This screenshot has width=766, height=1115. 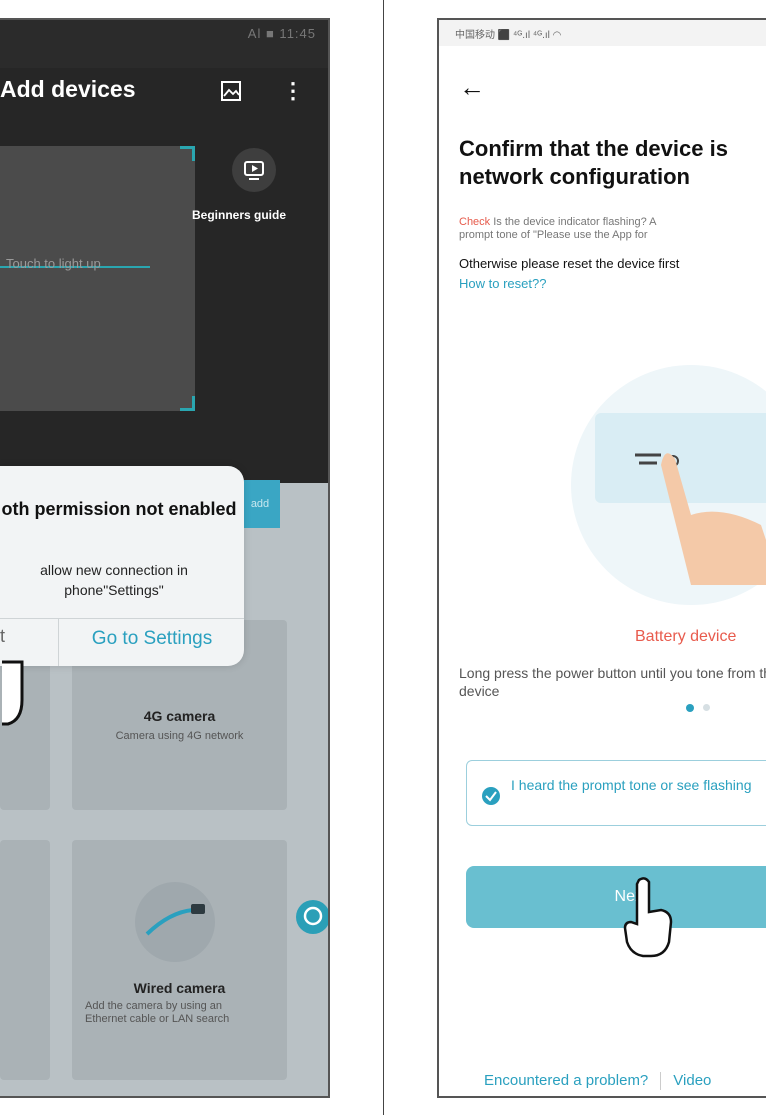 What do you see at coordinates (164, 44) in the screenshot?
I see `status-bar: Al ■ 11:45` at bounding box center [164, 44].